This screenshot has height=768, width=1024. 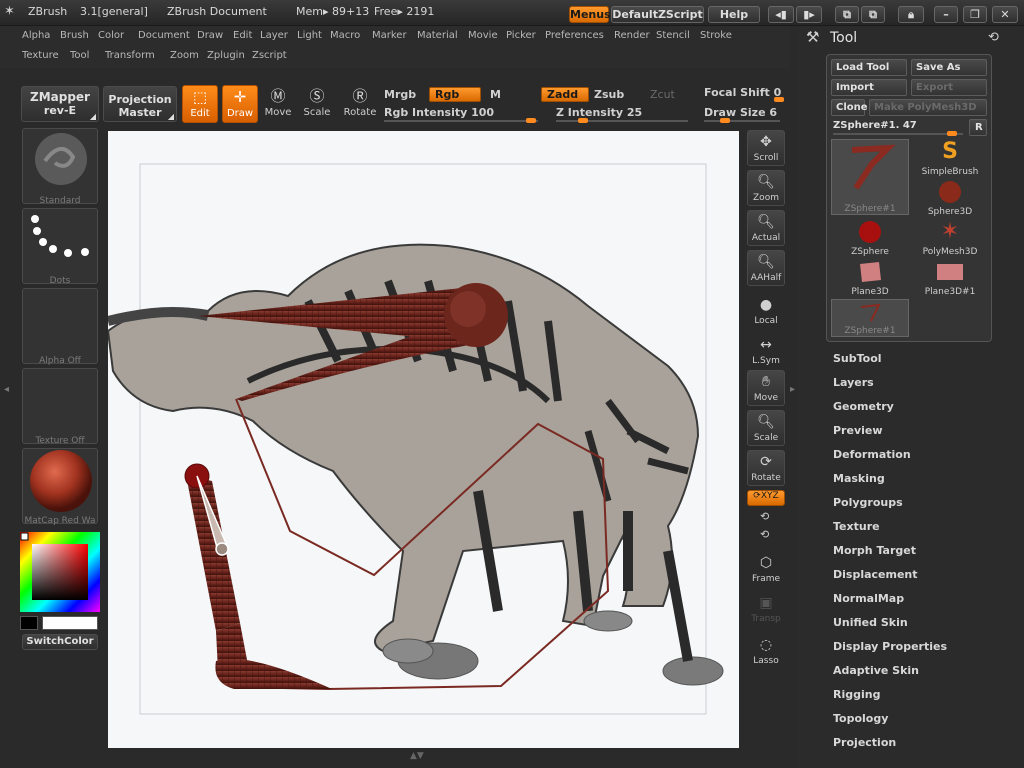 What do you see at coordinates (725, 120) in the screenshot?
I see `draw-size-knob` at bounding box center [725, 120].